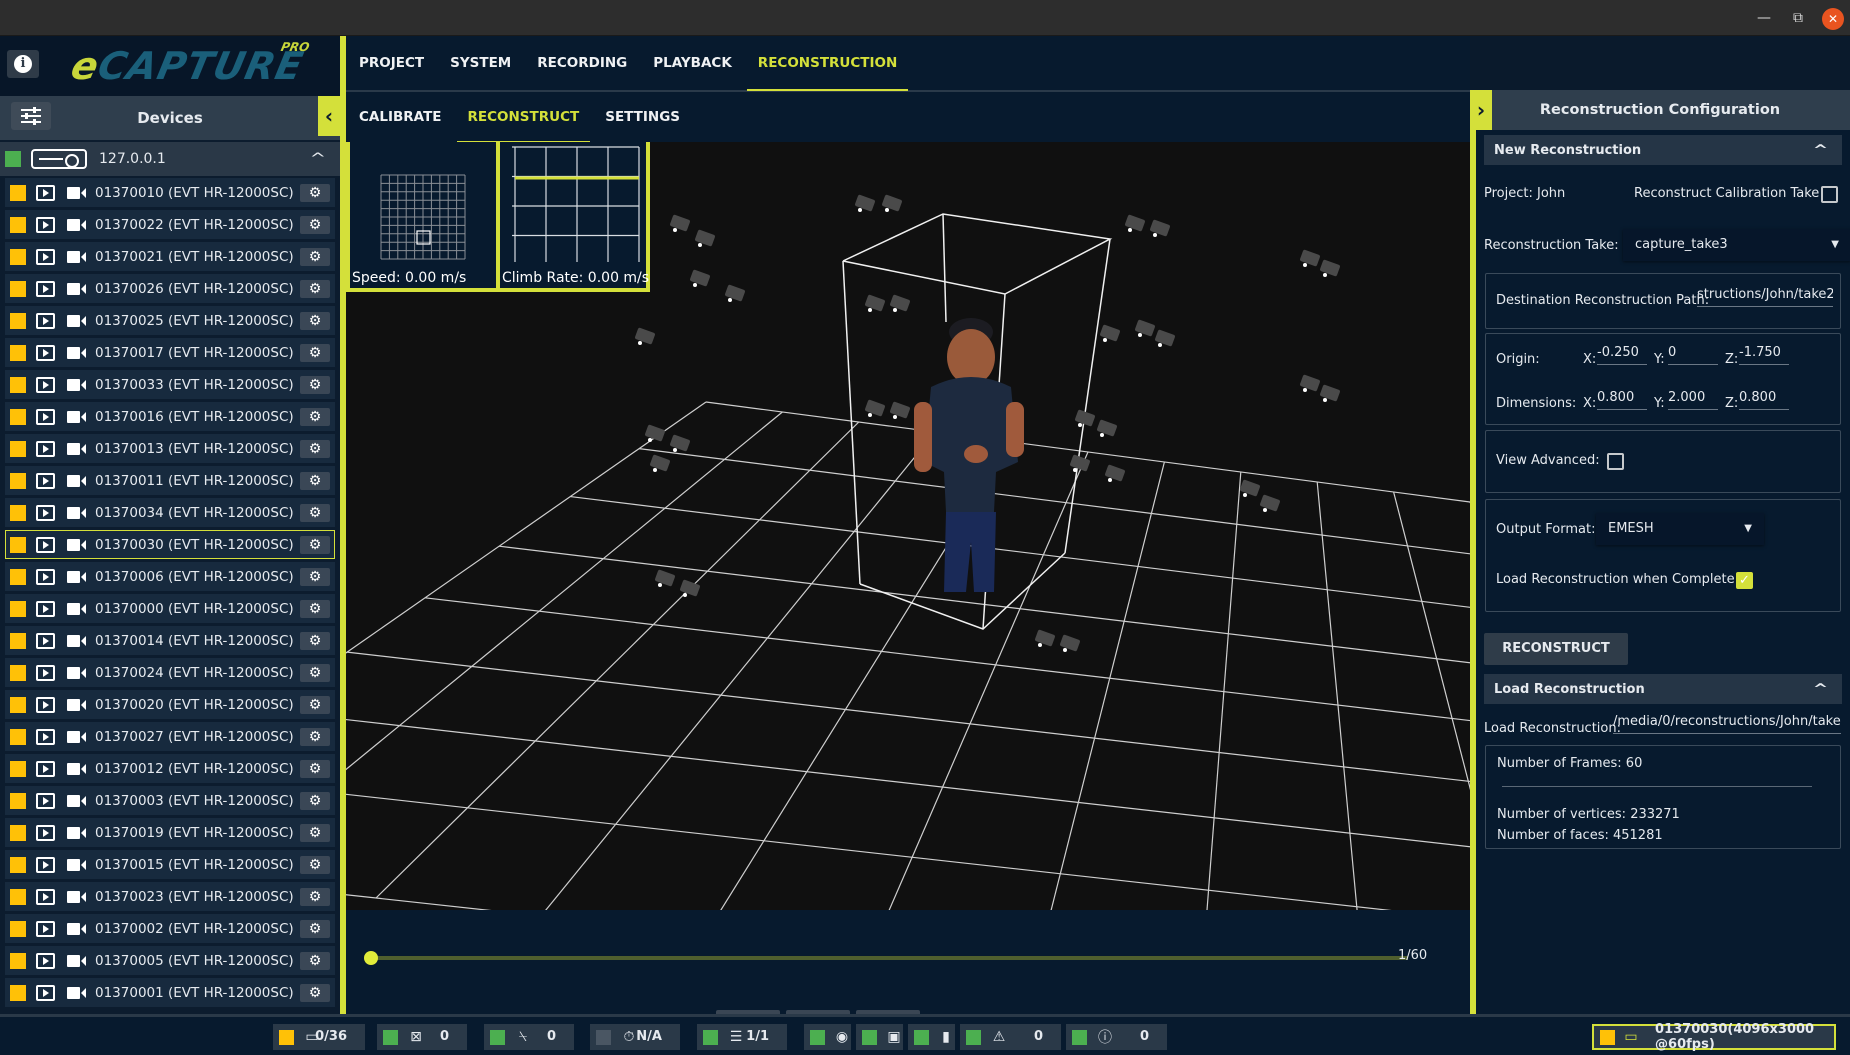  What do you see at coordinates (642, 117) in the screenshot?
I see `subtab-settings: SETTINGS` at bounding box center [642, 117].